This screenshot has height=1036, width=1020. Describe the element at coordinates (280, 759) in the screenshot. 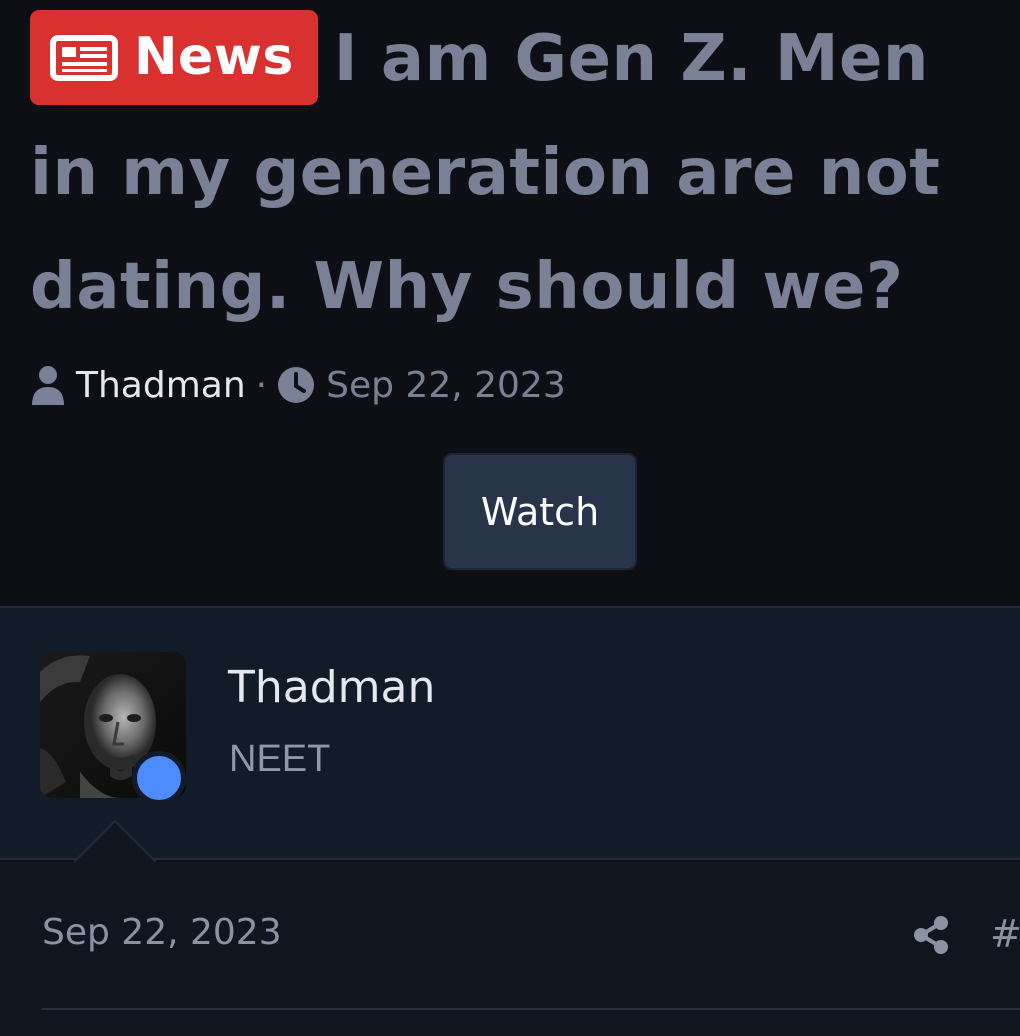

I see `post-user-title: NEET` at that location.